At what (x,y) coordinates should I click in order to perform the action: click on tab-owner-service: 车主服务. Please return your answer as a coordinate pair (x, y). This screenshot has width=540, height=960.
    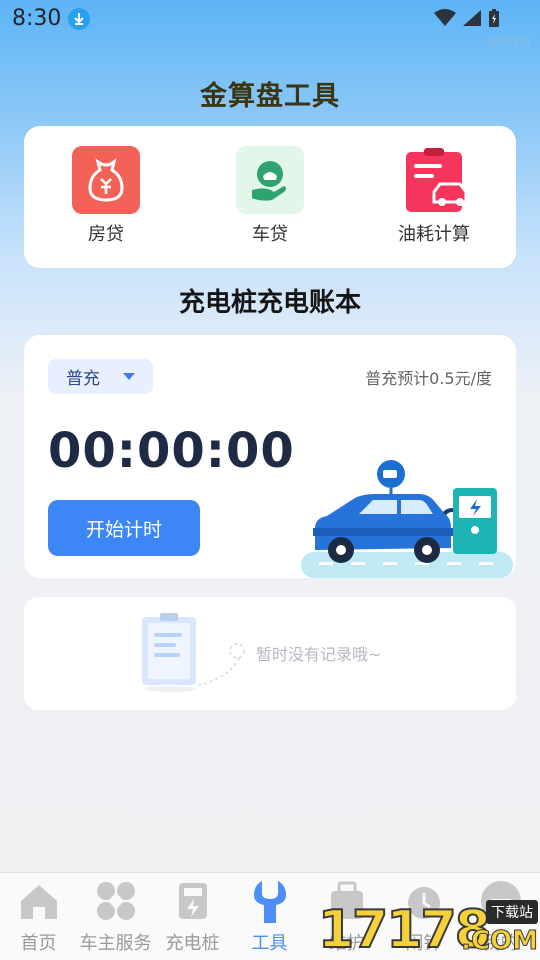
    Looking at the image, I should click on (115, 917).